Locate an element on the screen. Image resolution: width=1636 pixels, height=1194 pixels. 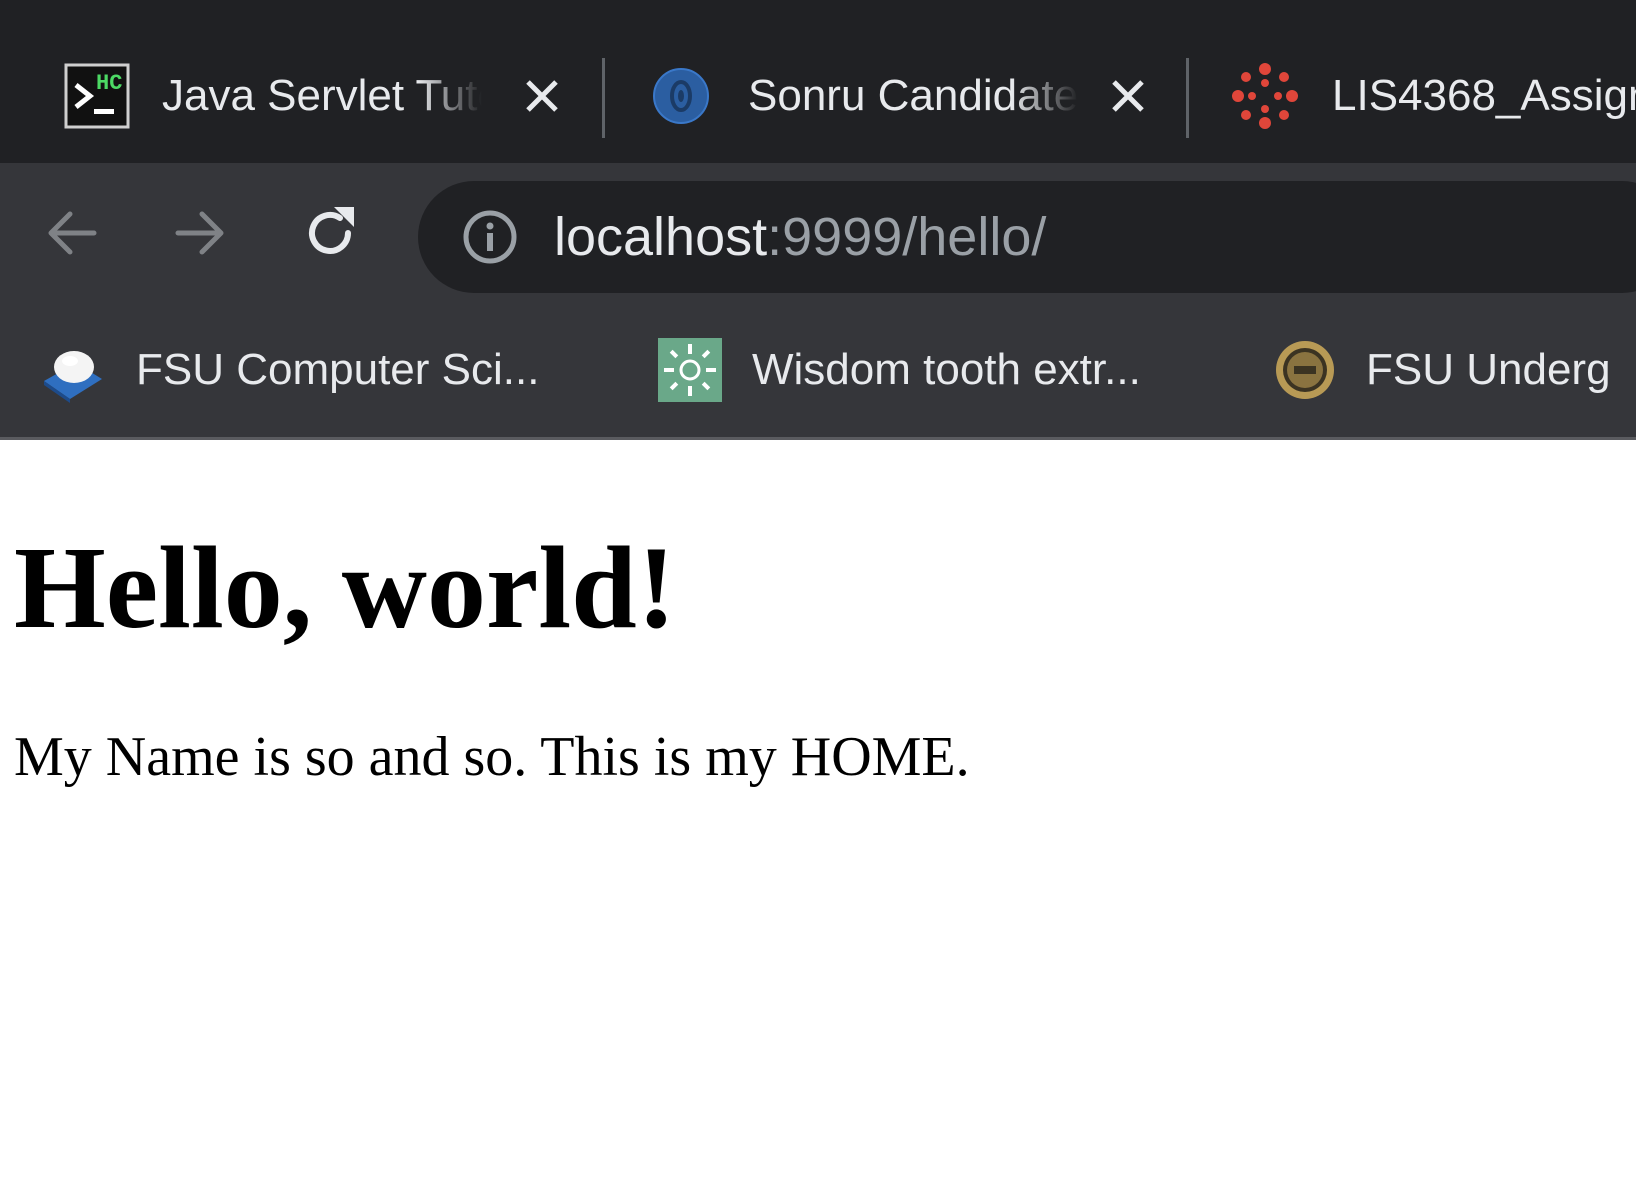
canvas-logo-icon is located at coordinates (1265, 96).